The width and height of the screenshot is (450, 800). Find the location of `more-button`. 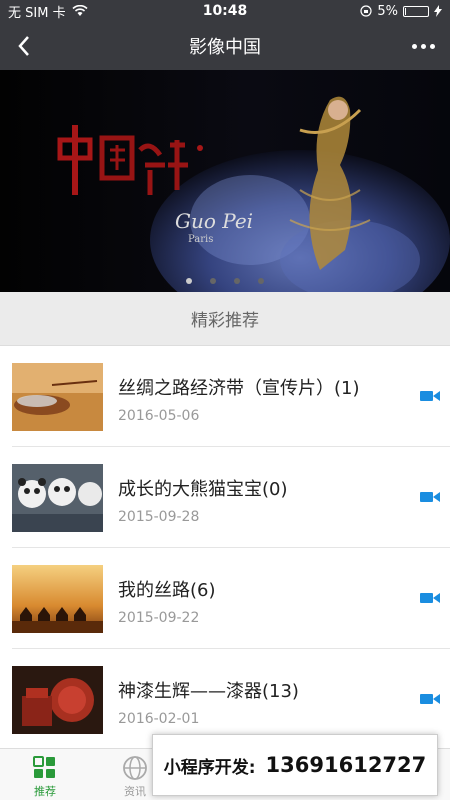

more-button is located at coordinates (423, 46).